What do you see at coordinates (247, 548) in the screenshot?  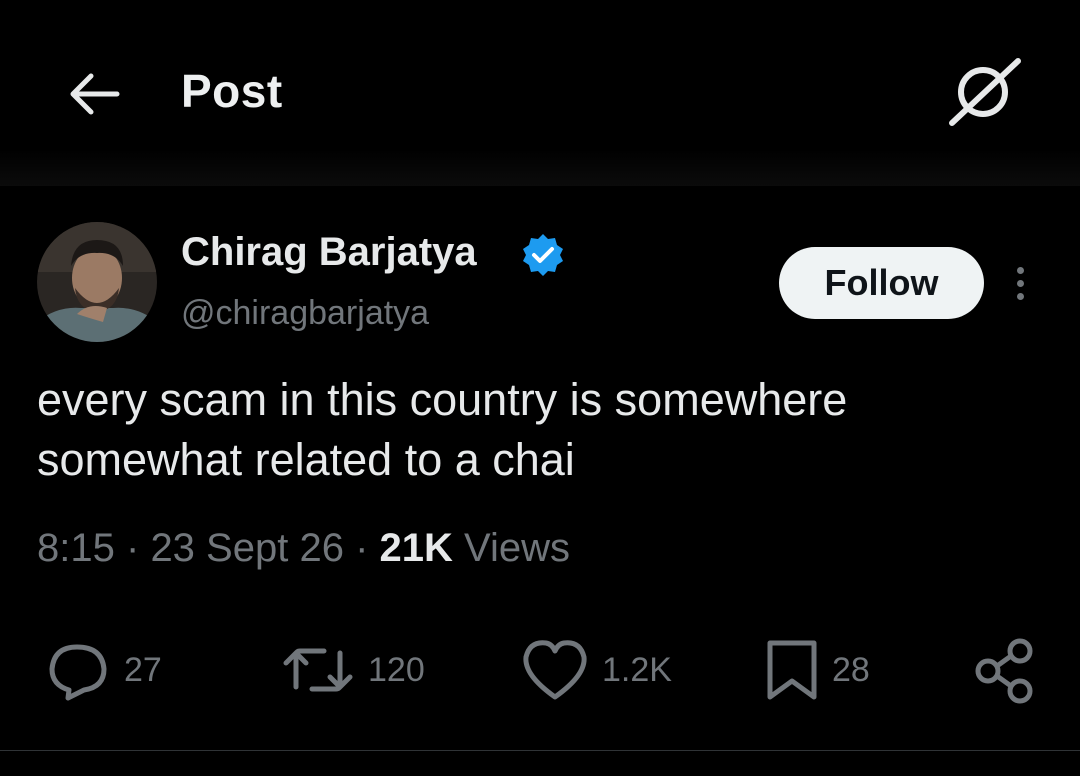 I see `post-date: 23 Sept 26` at bounding box center [247, 548].